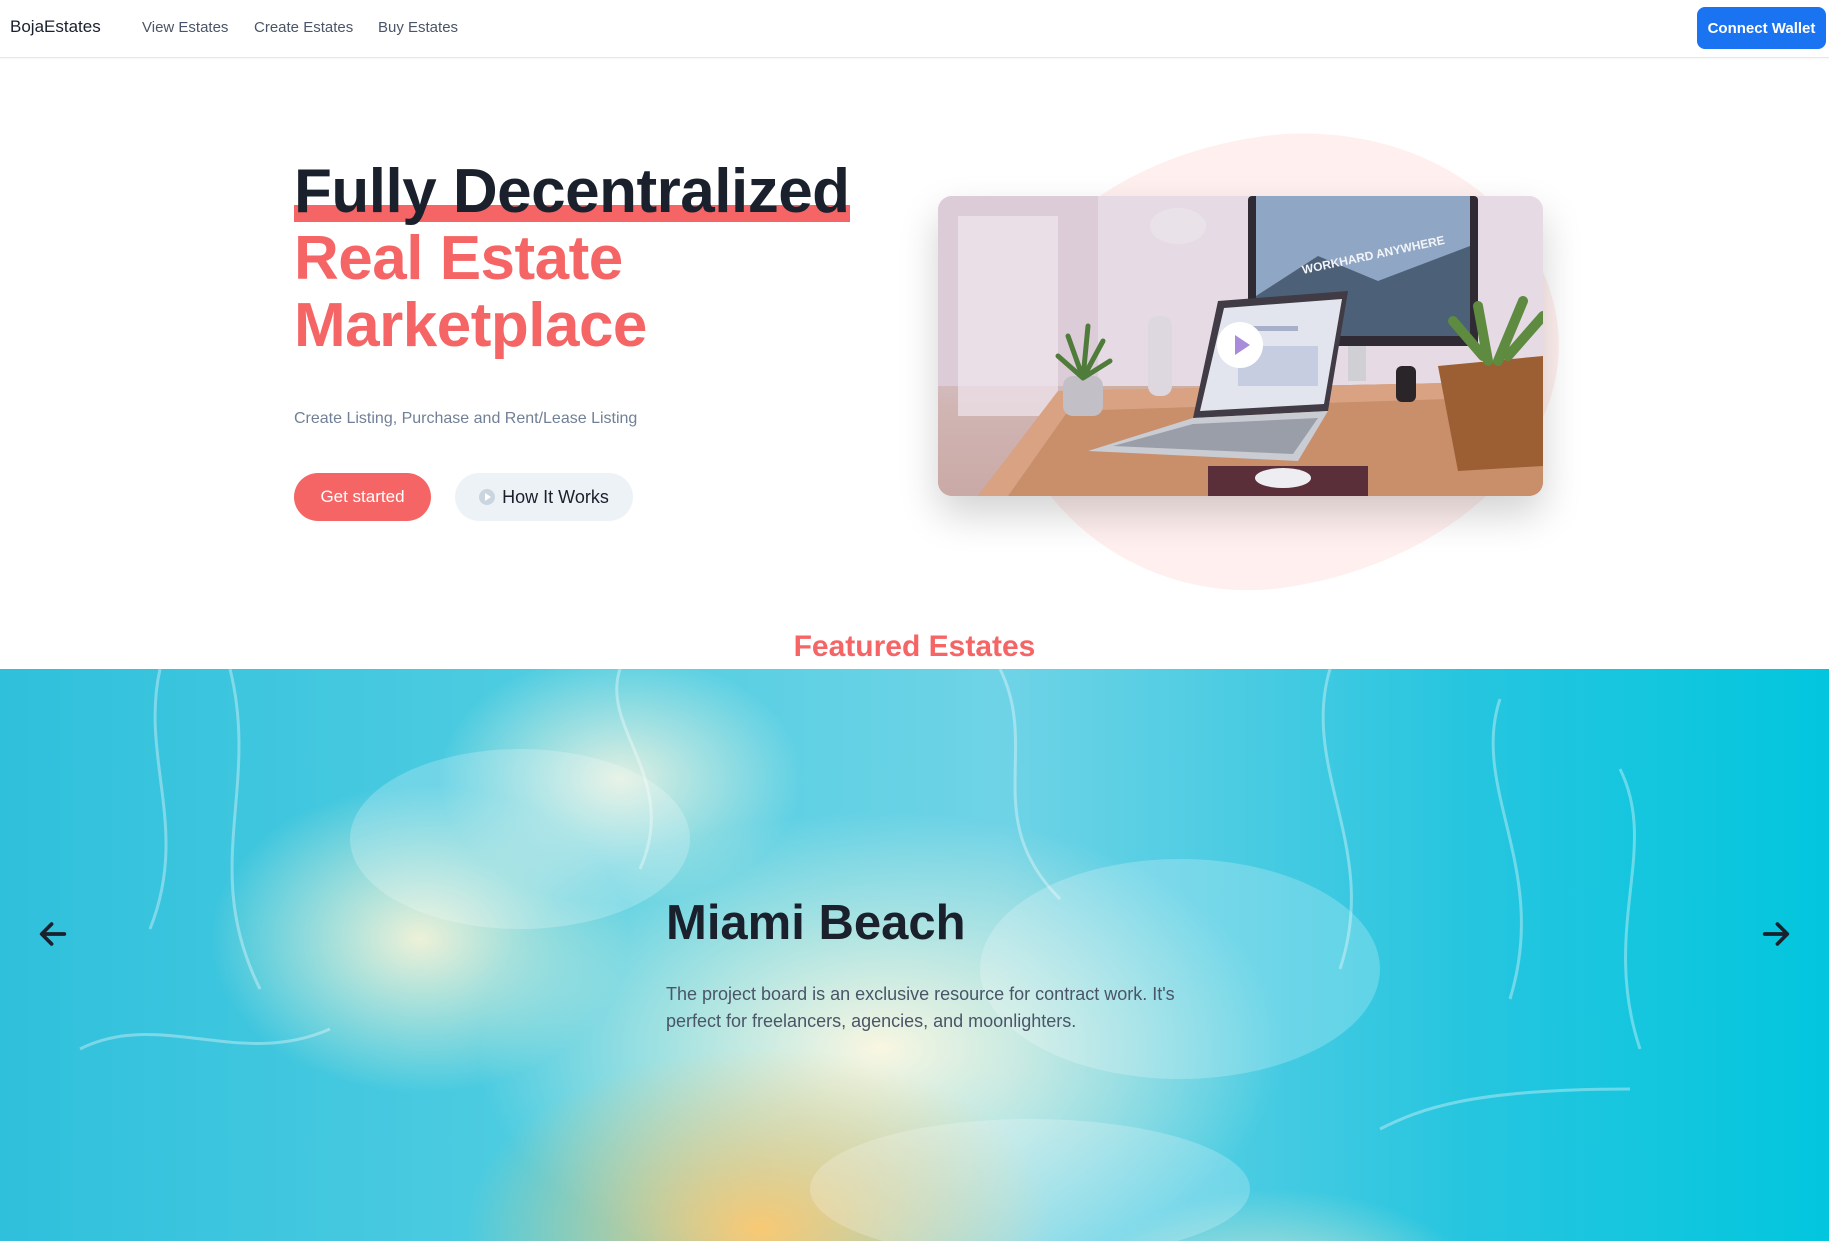 This screenshot has height=1241, width=1829. What do you see at coordinates (555, 496) in the screenshot?
I see `how-it-works-label: How It Works` at bounding box center [555, 496].